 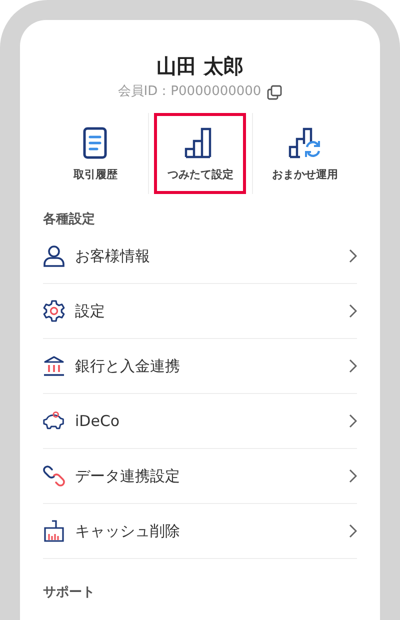 What do you see at coordinates (200, 476) in the screenshot?
I see `settings-item: データ連携設定` at bounding box center [200, 476].